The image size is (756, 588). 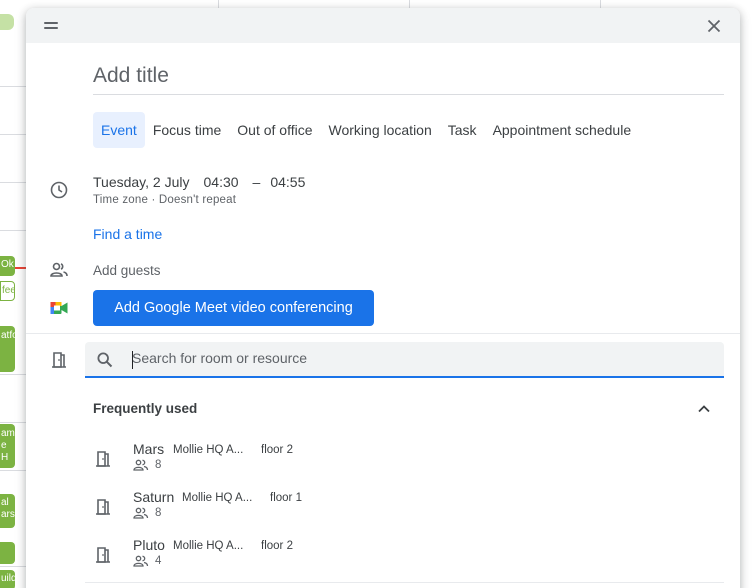 What do you see at coordinates (197, 200) in the screenshot?
I see `repeat-dropdown: Doesn't repeat` at bounding box center [197, 200].